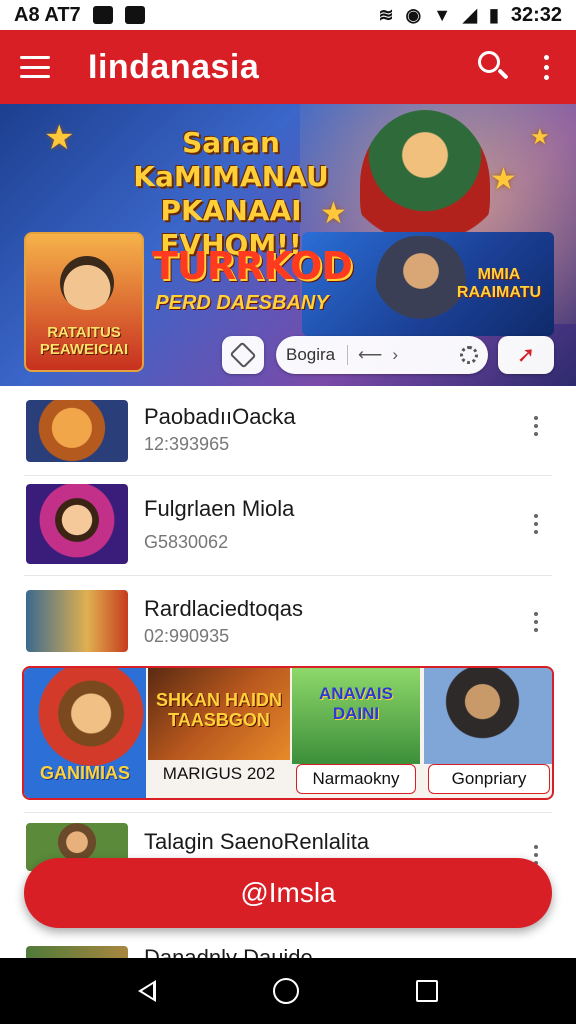  What do you see at coordinates (493, 14) in the screenshot?
I see `battery-icon: ▮` at bounding box center [493, 14].